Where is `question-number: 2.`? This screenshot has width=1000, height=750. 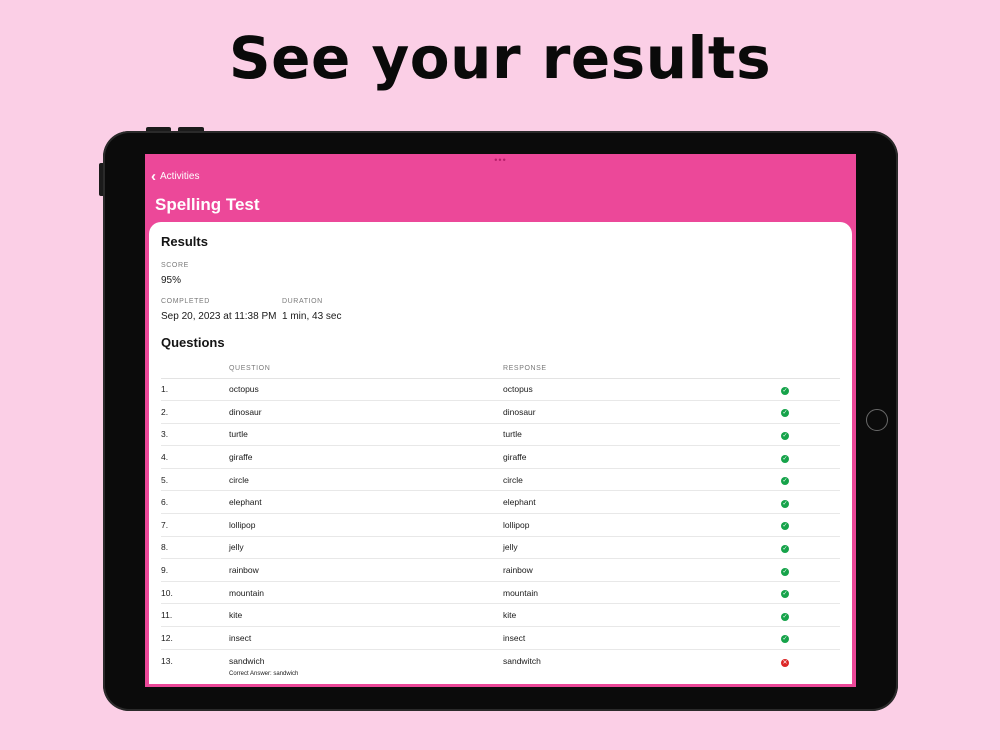 question-number: 2. is located at coordinates (195, 412).